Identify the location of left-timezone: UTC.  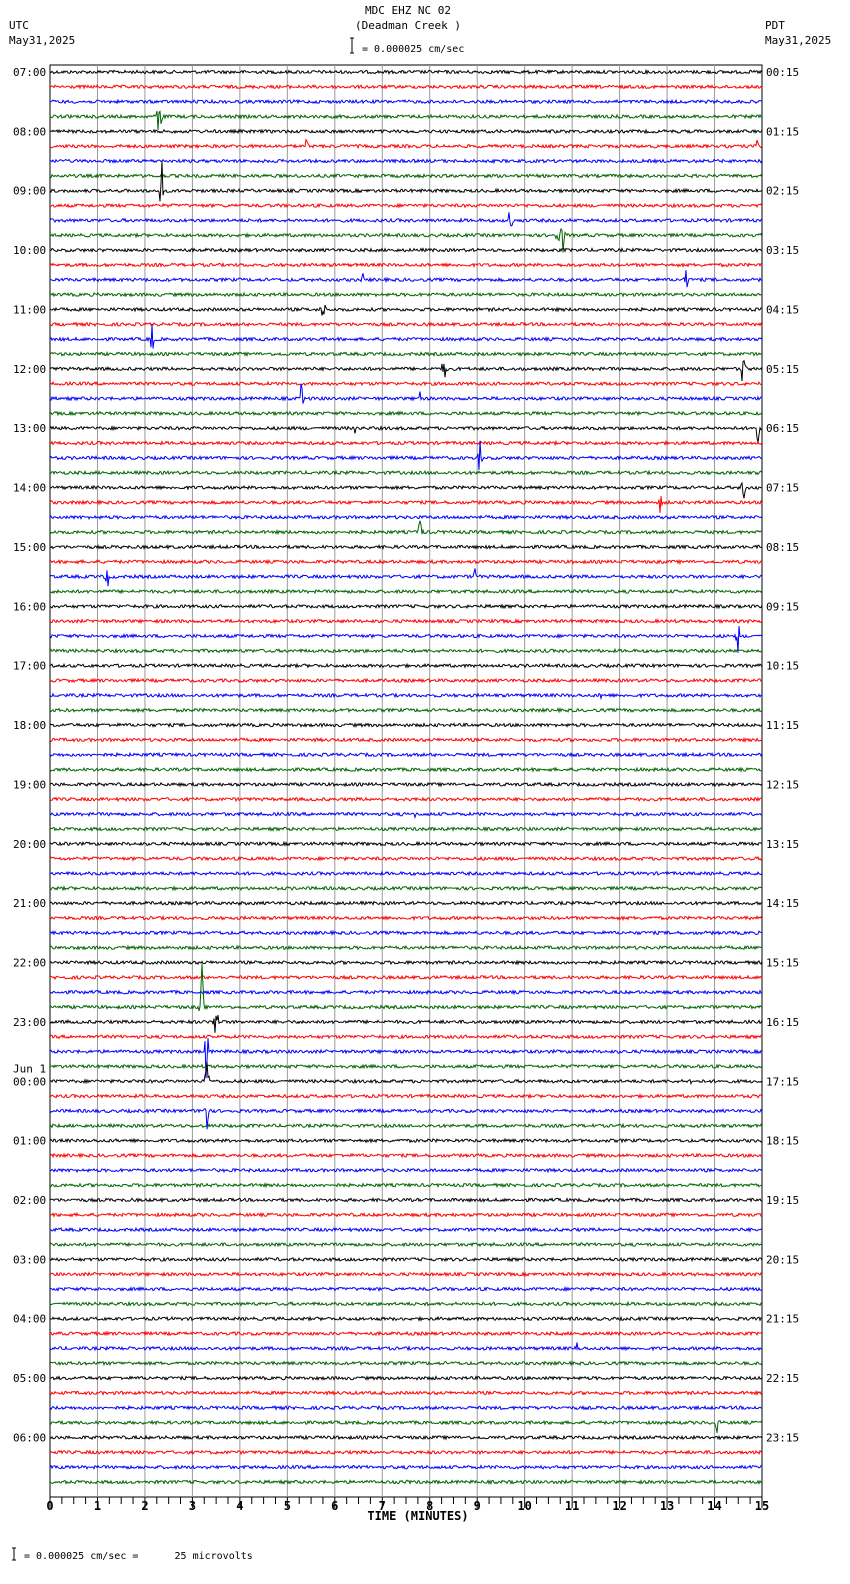
(19, 25).